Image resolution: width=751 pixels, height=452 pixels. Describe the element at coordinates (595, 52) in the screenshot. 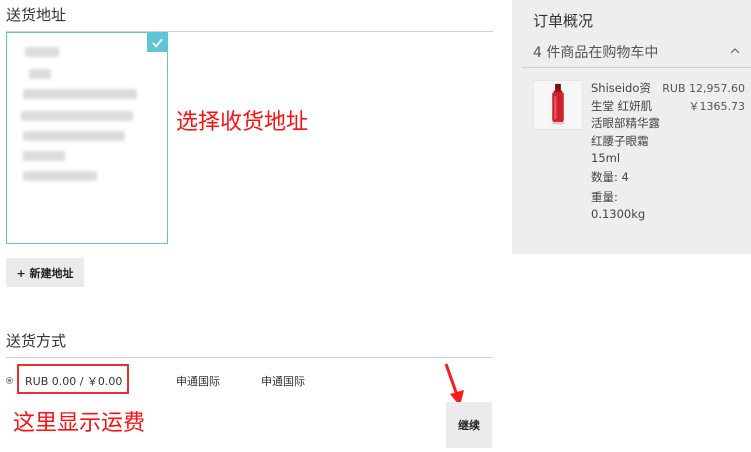

I see `cart-count-toggle: 4 件商品在购物车中` at that location.